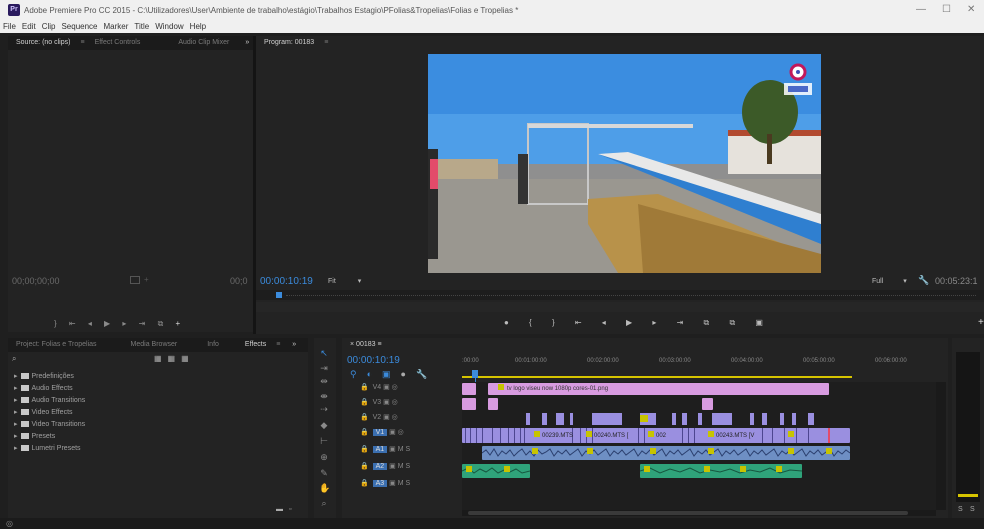 This screenshot has height=529, width=984. I want to click on menu-help: Help, so click(198, 25).